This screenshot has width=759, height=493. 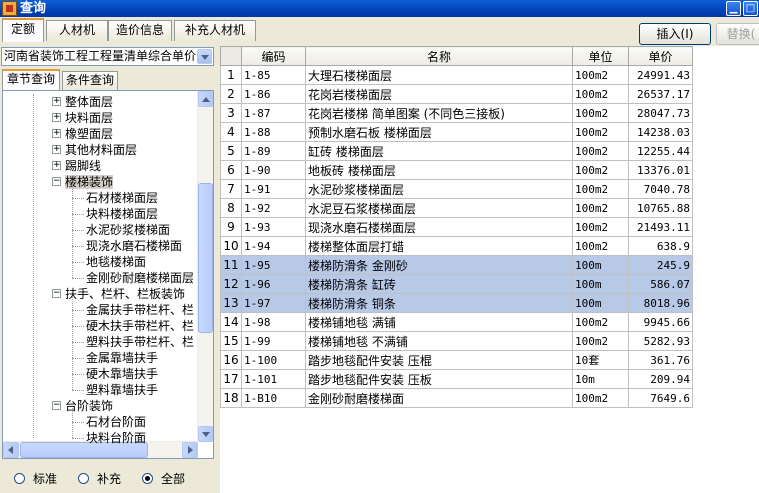 I want to click on scroll-right-icon, so click(x=190, y=450).